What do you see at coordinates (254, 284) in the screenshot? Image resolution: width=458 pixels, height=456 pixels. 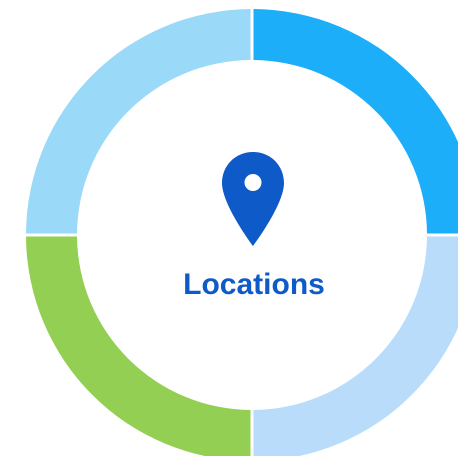 I see `center-label: Locations` at bounding box center [254, 284].